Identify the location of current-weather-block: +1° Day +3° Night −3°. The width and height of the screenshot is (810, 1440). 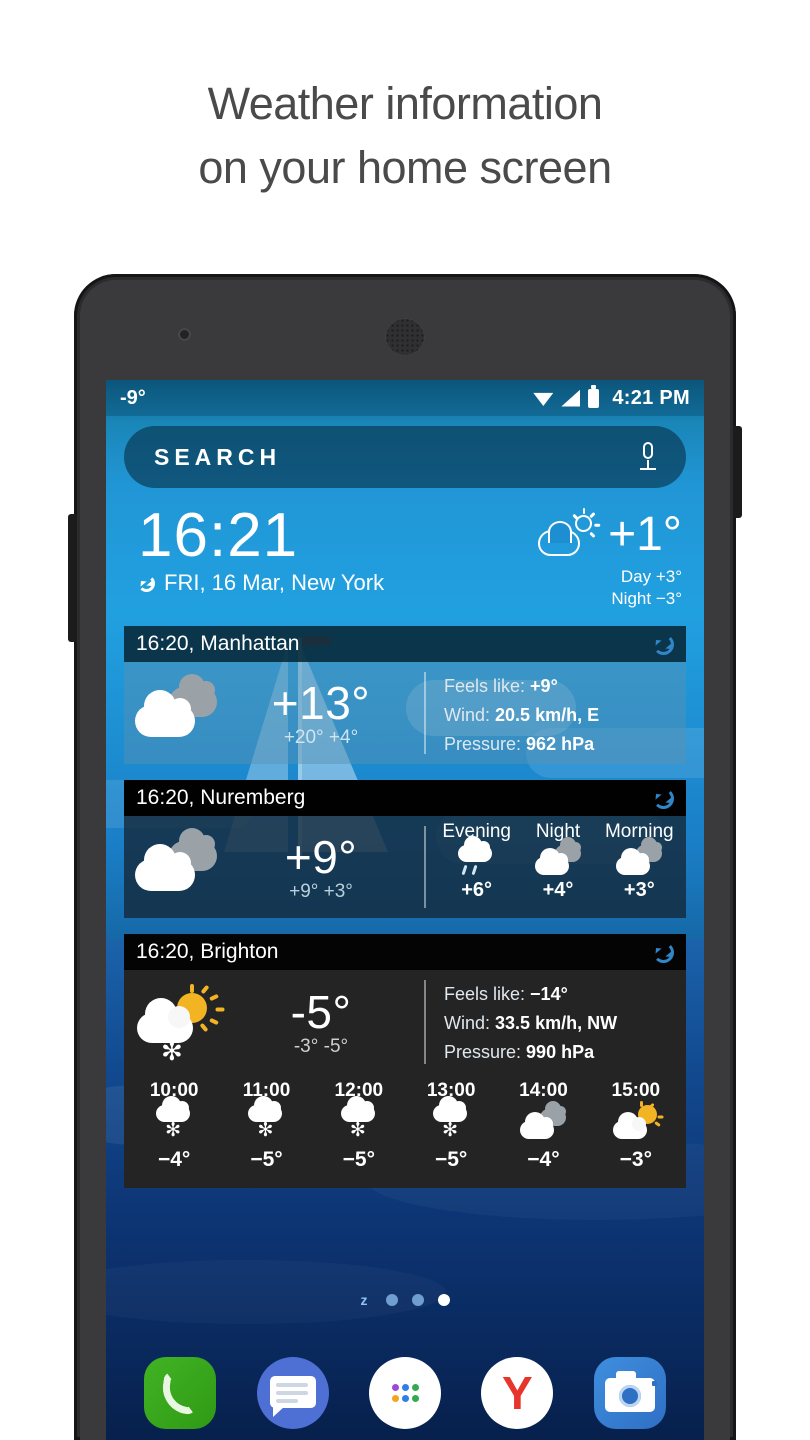
(610, 559).